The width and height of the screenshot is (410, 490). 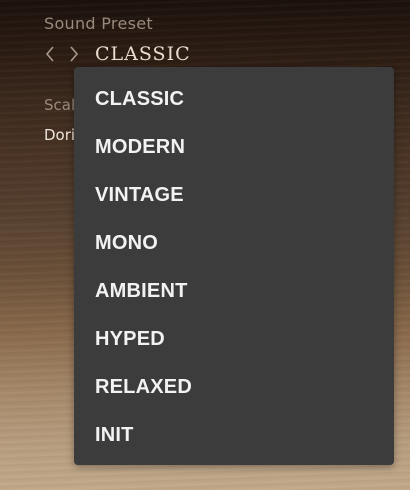 What do you see at coordinates (234, 195) in the screenshot?
I see `menu-item-vintage: VINTAGE` at bounding box center [234, 195].